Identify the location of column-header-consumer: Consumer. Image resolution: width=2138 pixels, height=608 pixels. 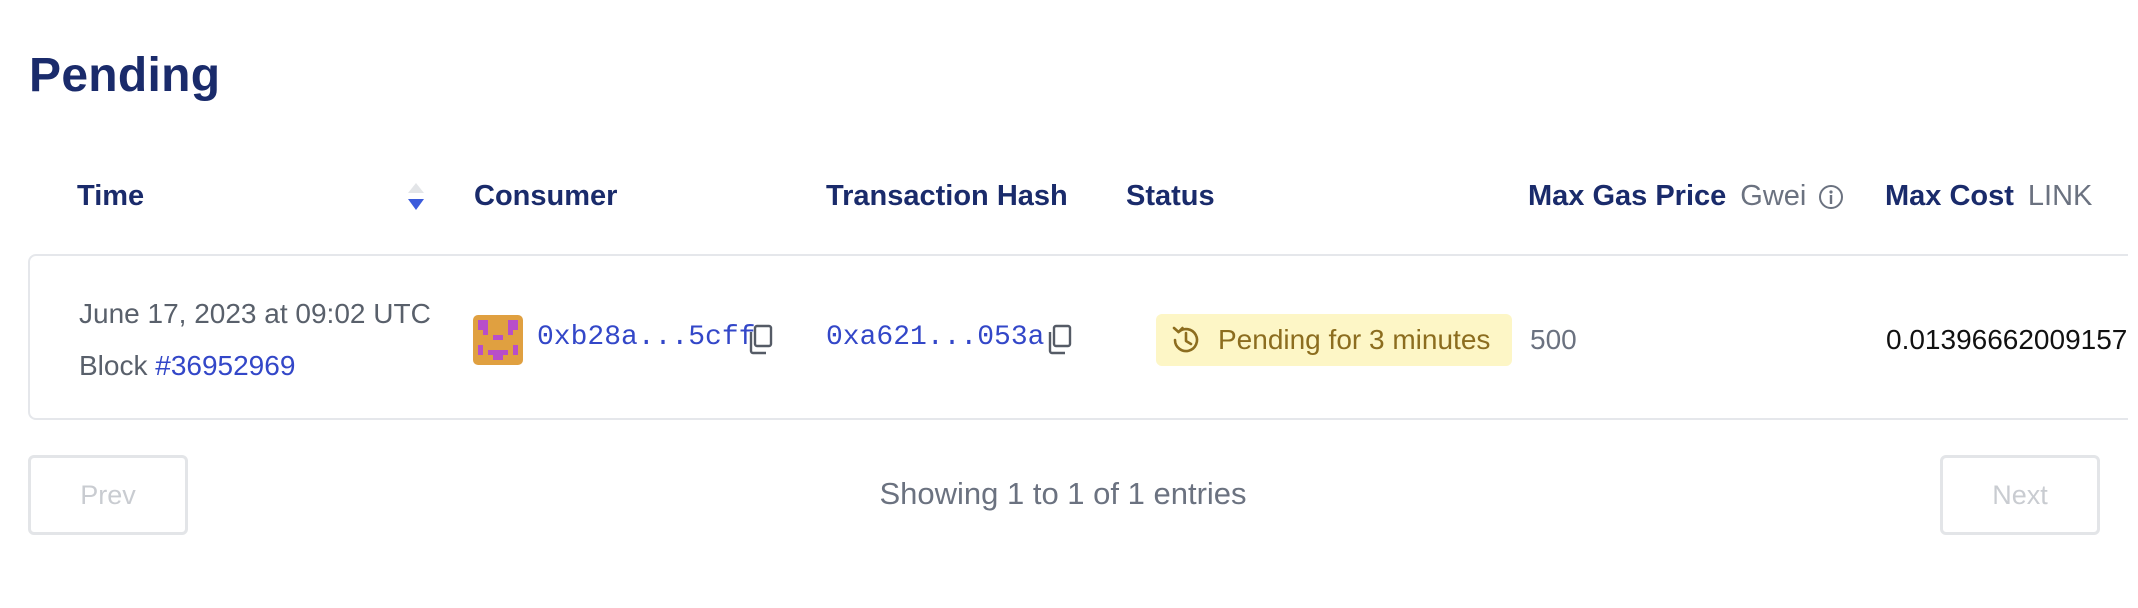
(546, 196).